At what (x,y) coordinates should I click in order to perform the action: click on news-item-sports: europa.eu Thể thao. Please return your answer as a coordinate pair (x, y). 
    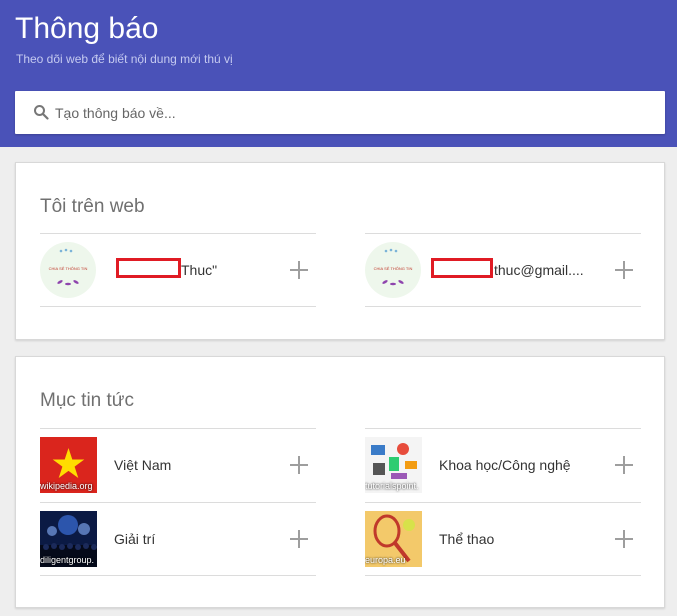
    Looking at the image, I should click on (503, 539).